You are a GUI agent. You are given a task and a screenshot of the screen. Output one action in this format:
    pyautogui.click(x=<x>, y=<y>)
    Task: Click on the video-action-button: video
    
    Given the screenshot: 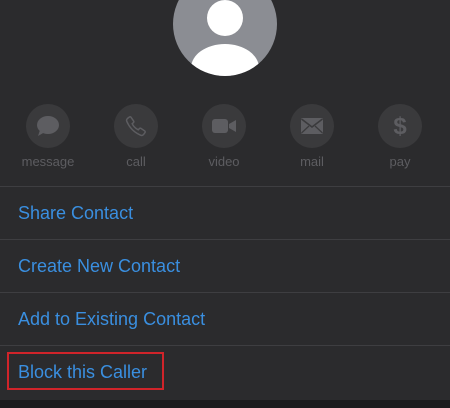 What is the action you would take?
    pyautogui.click(x=224, y=139)
    